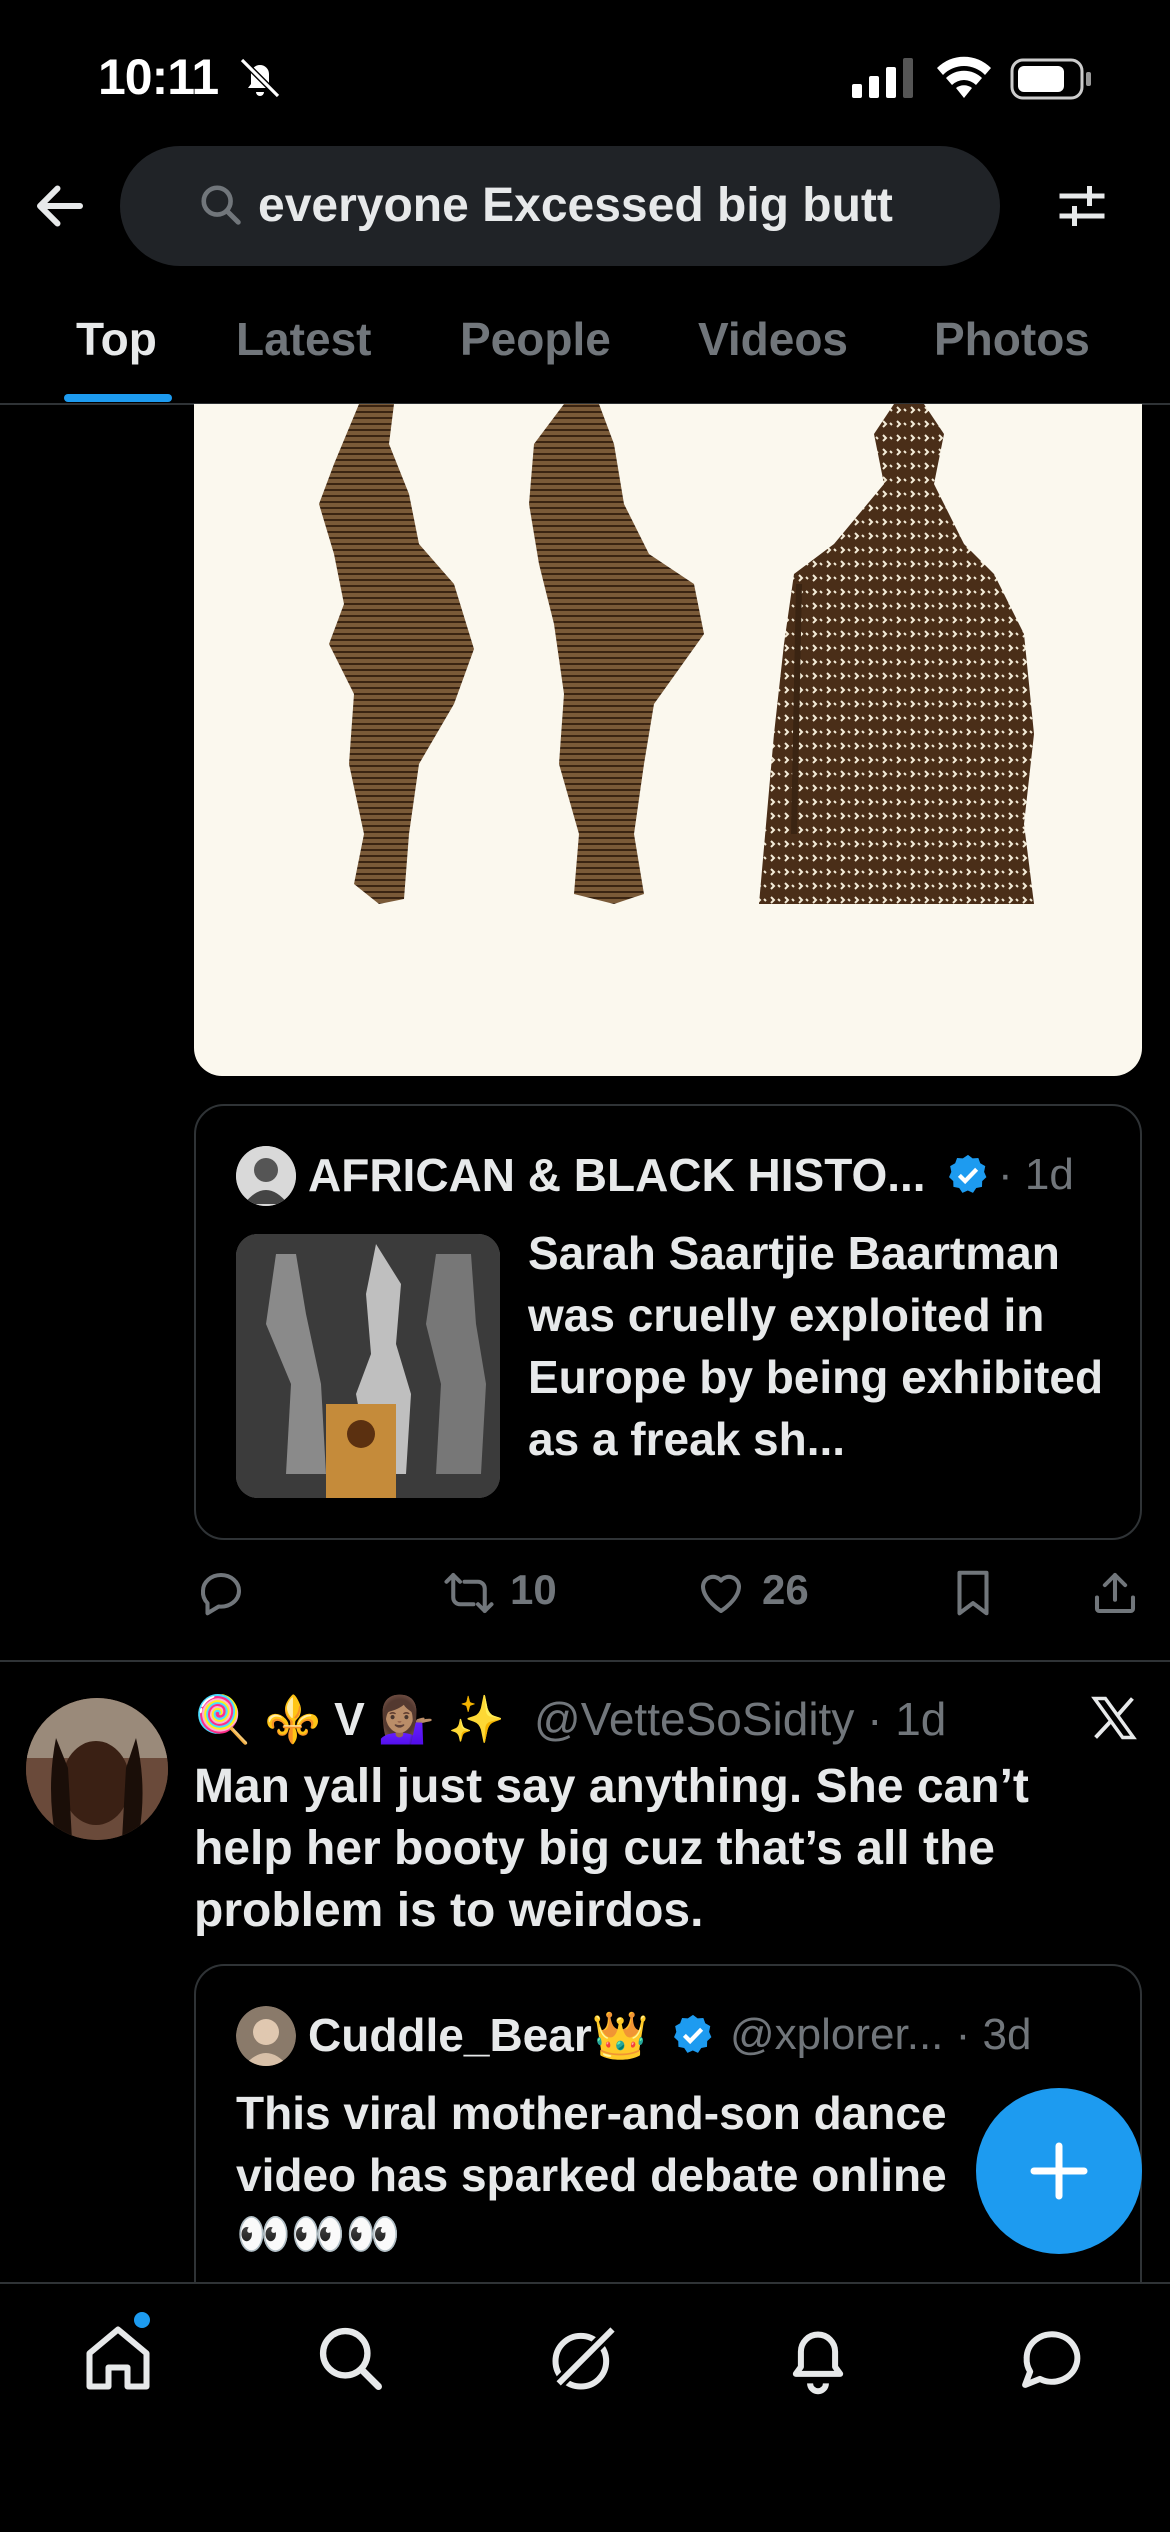 Image resolution: width=1170 pixels, height=2532 pixels. I want to click on notifications-bell-icon, so click(818, 2358).